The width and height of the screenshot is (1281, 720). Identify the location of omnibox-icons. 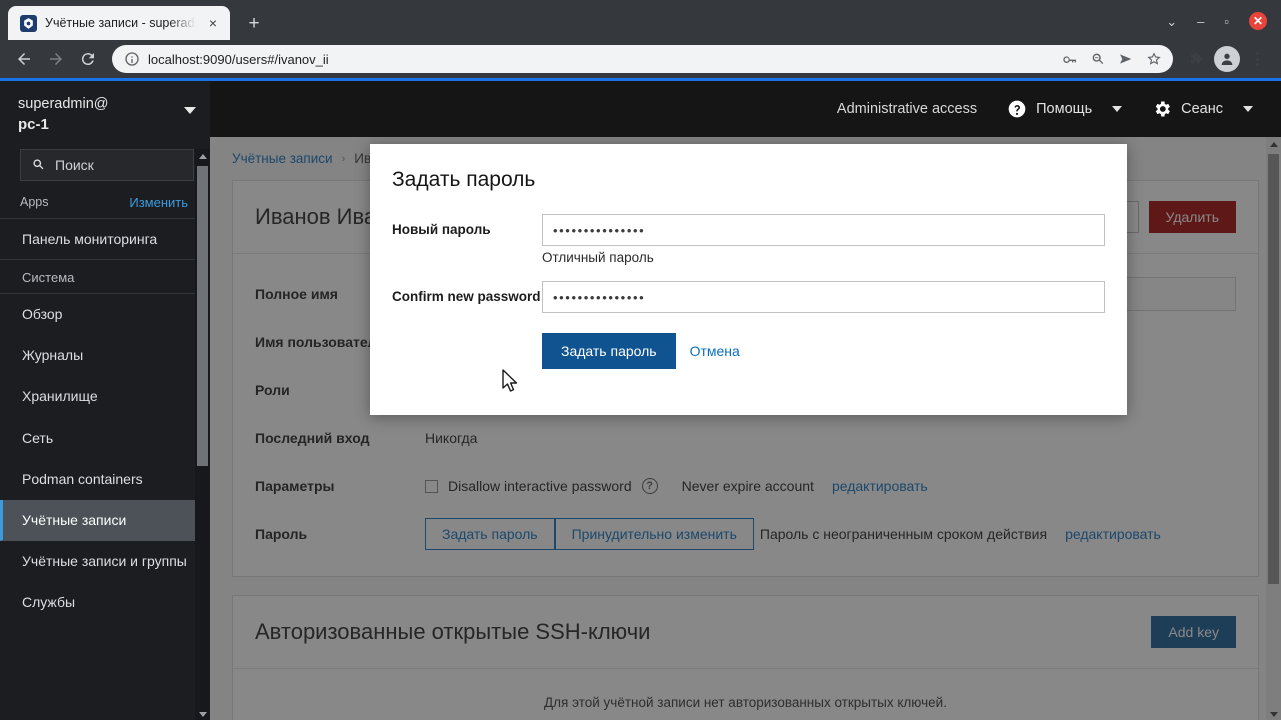
(1112, 59).